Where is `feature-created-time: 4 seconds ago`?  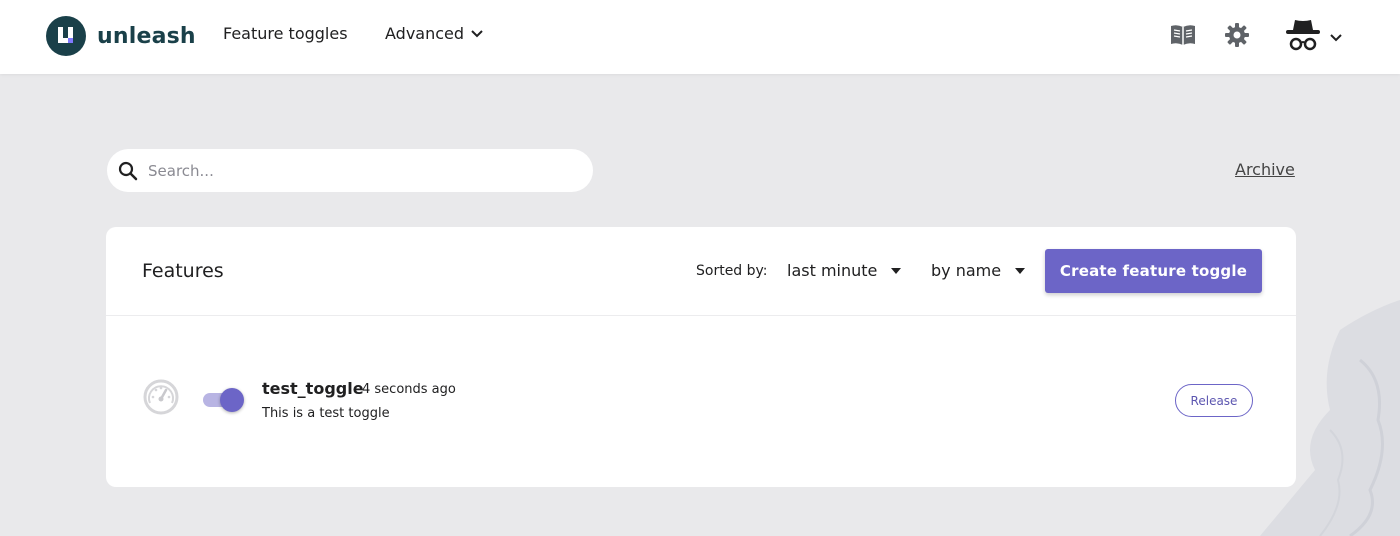
feature-created-time: 4 seconds ago is located at coordinates (409, 389).